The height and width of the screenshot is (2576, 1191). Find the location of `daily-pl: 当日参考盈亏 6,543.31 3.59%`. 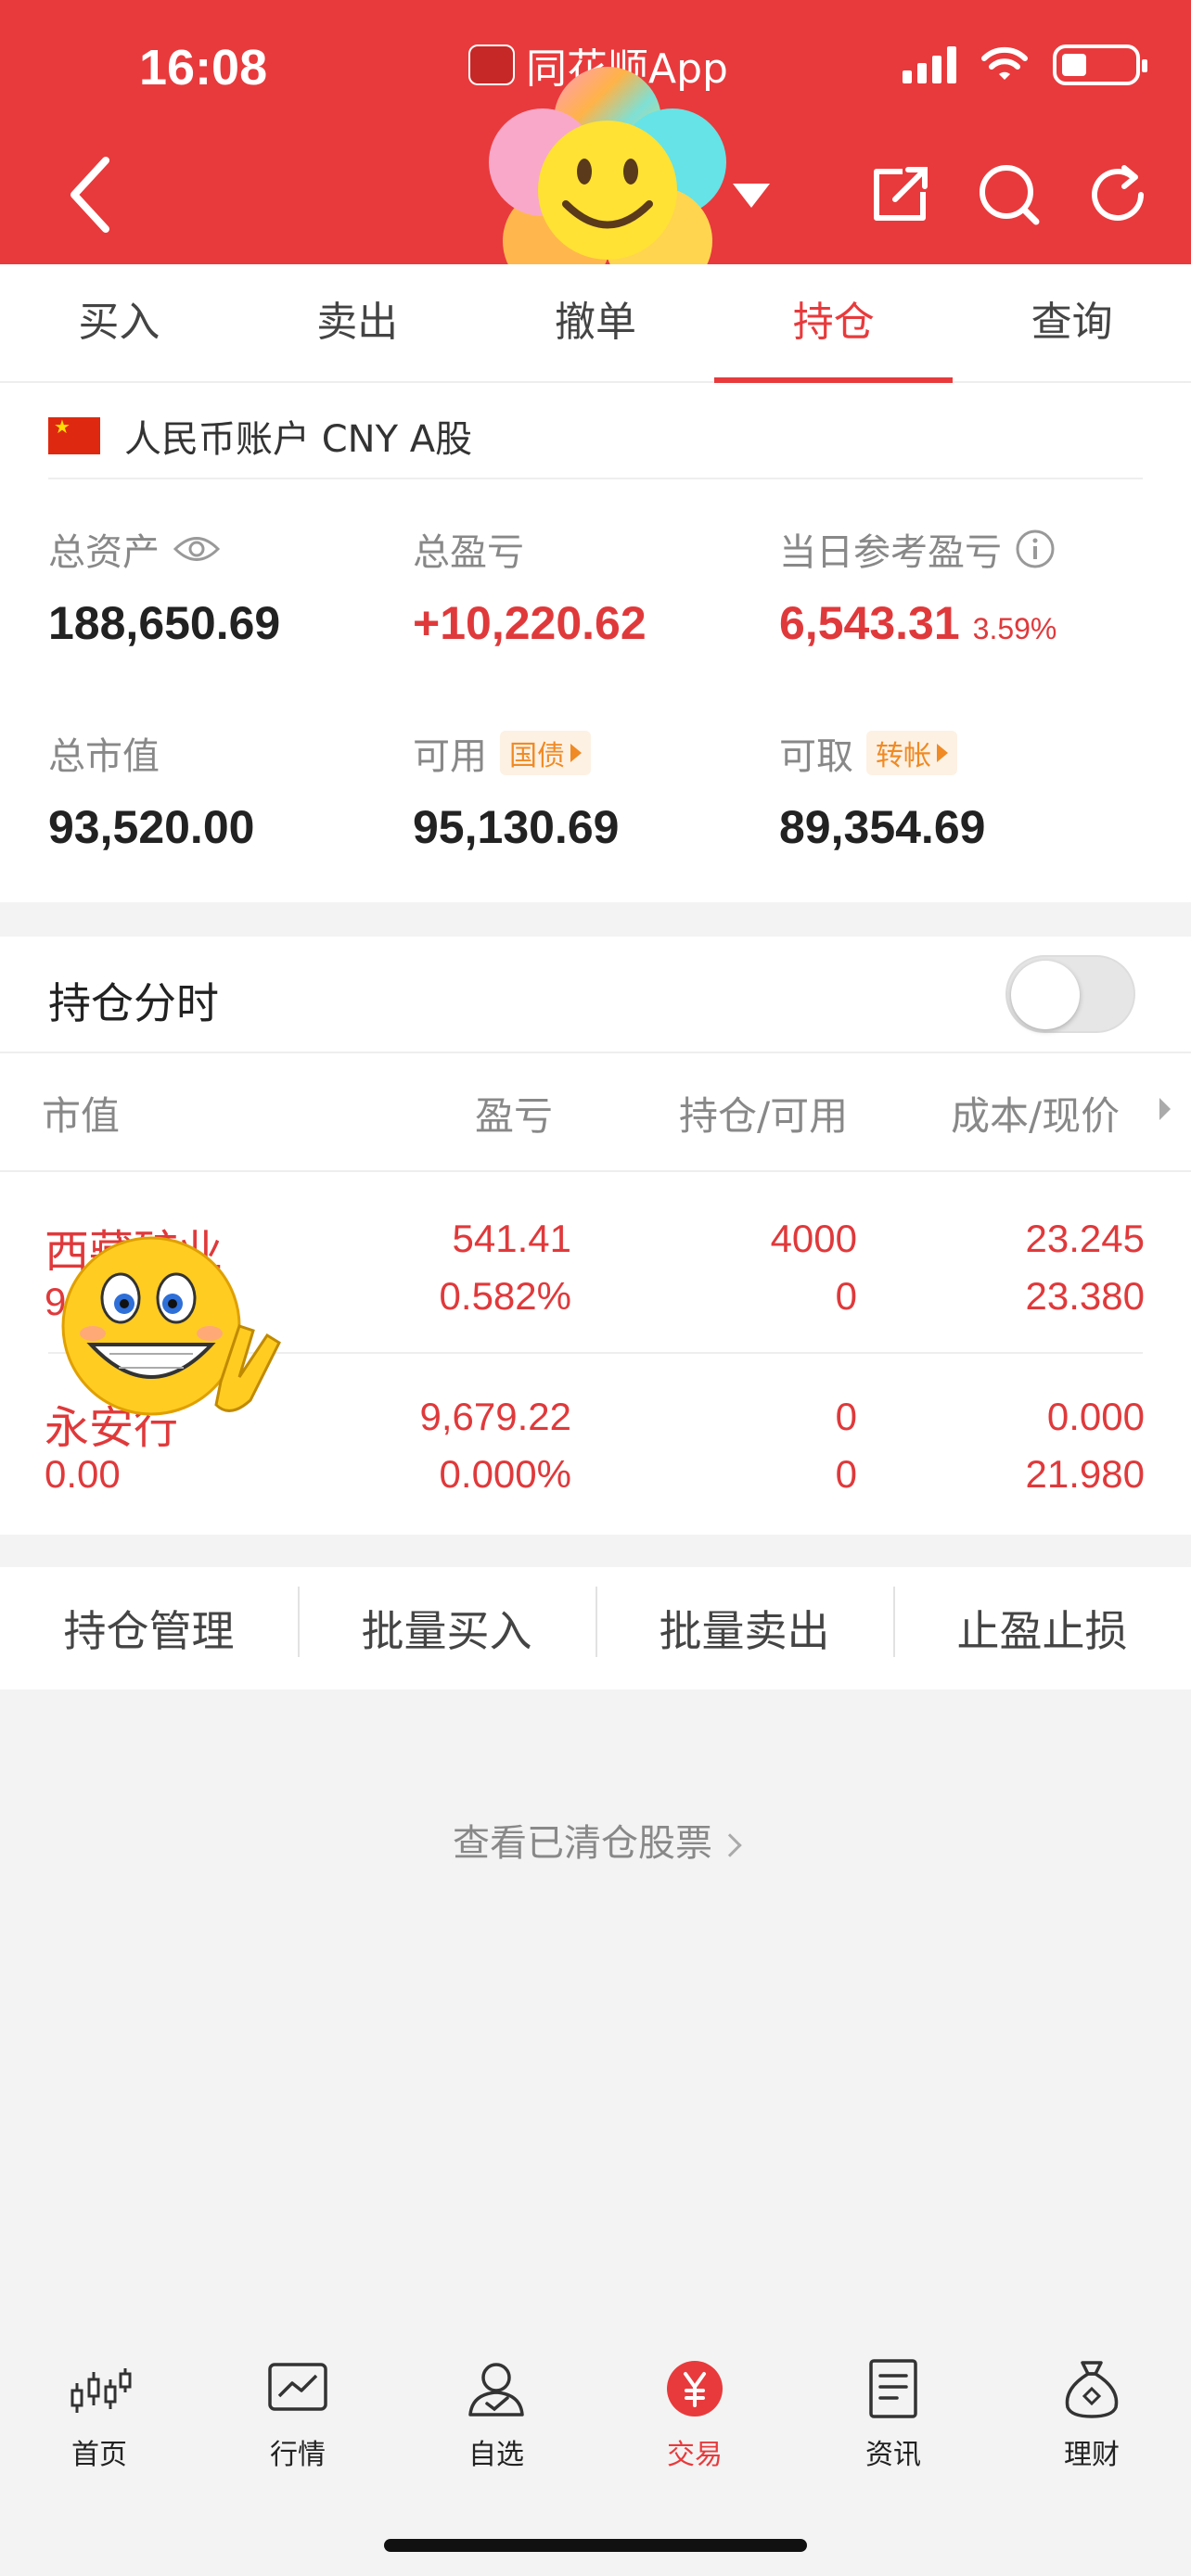

daily-pl: 当日参考盈亏 6,543.31 3.59% is located at coordinates (918, 586).